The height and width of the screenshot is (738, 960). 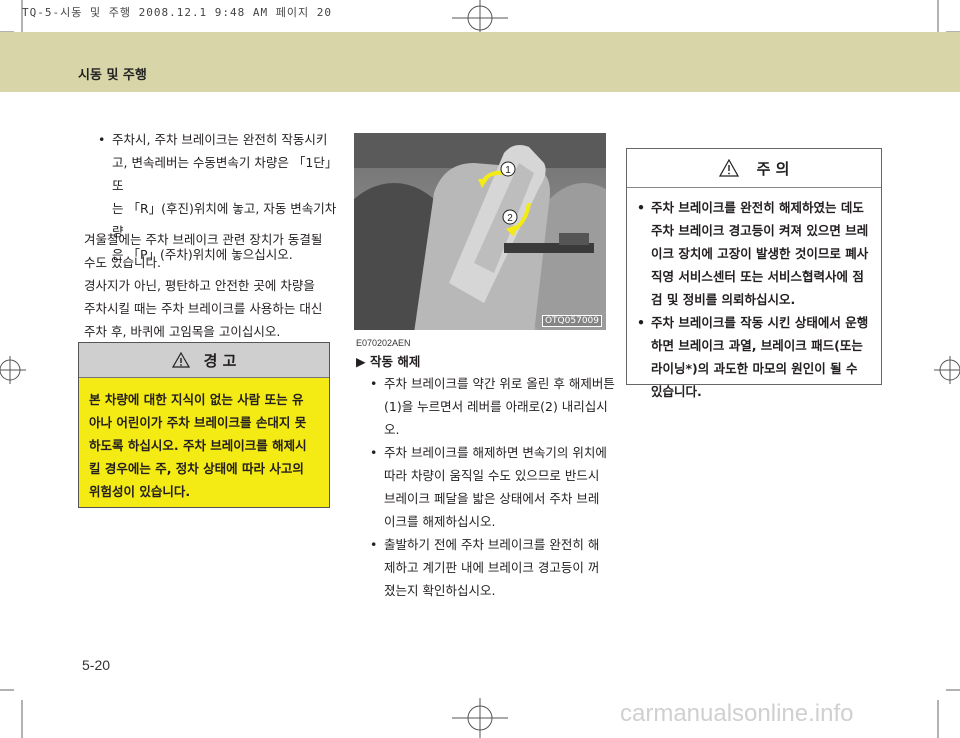 I want to click on photo-label-1: 1, so click(x=508, y=170).